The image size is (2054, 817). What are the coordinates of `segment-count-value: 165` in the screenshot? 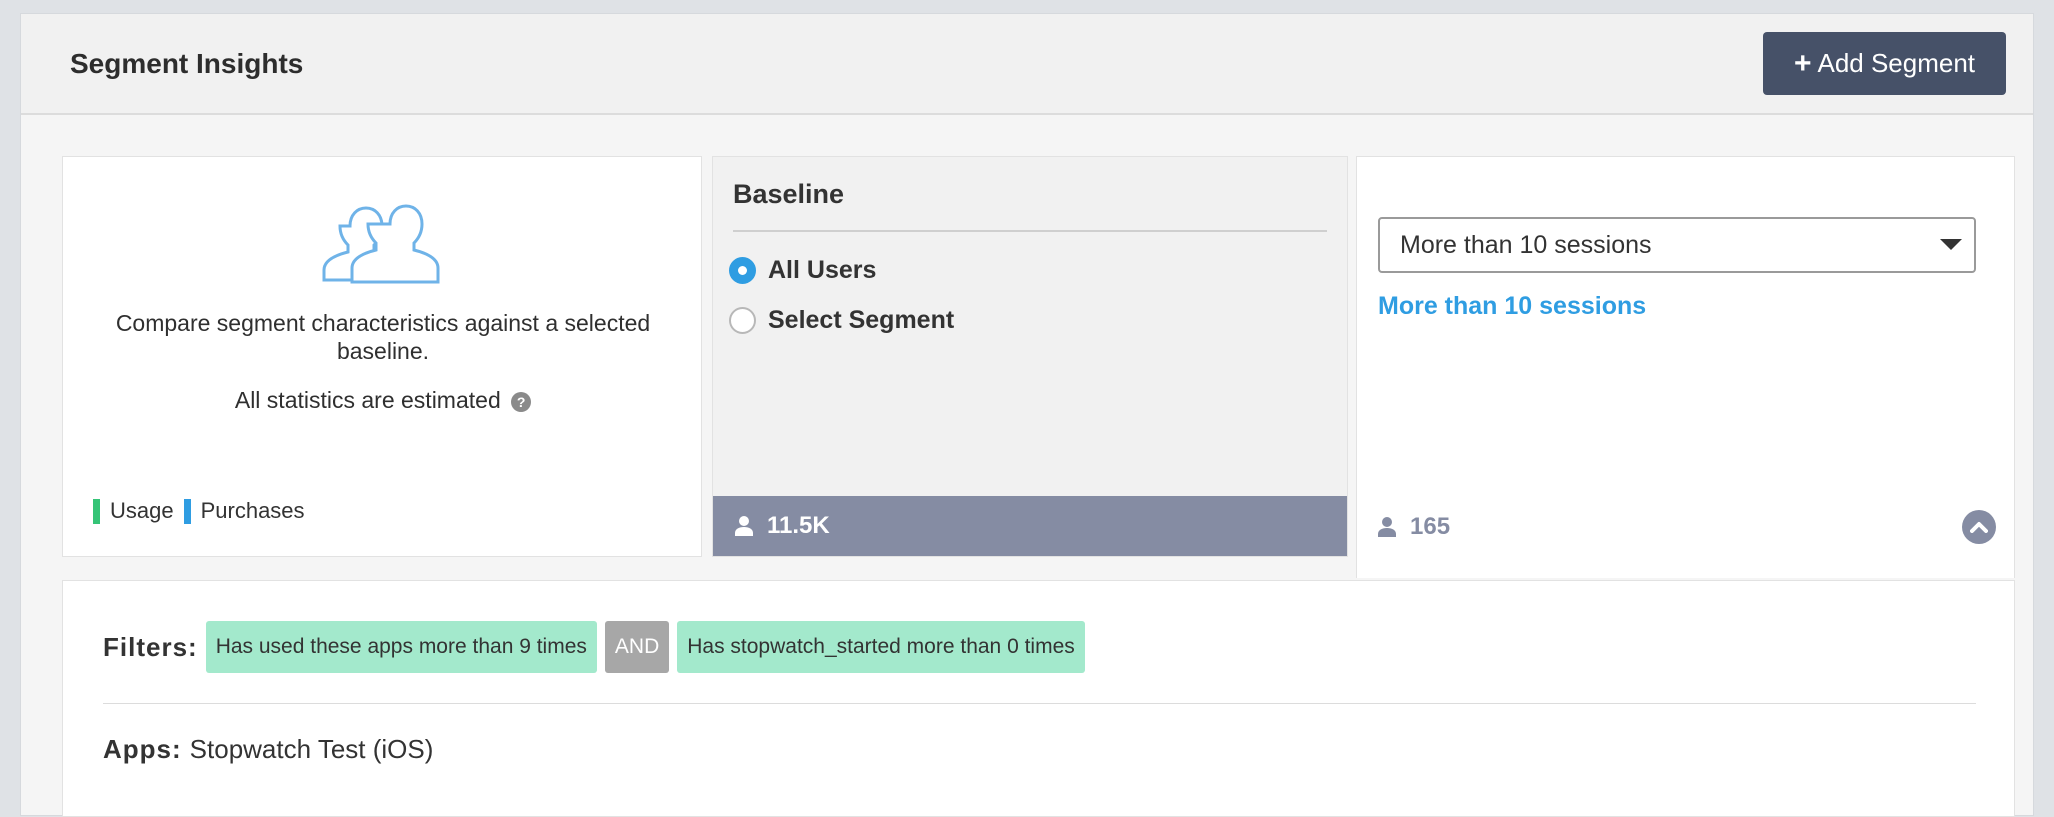 It's located at (1430, 526).